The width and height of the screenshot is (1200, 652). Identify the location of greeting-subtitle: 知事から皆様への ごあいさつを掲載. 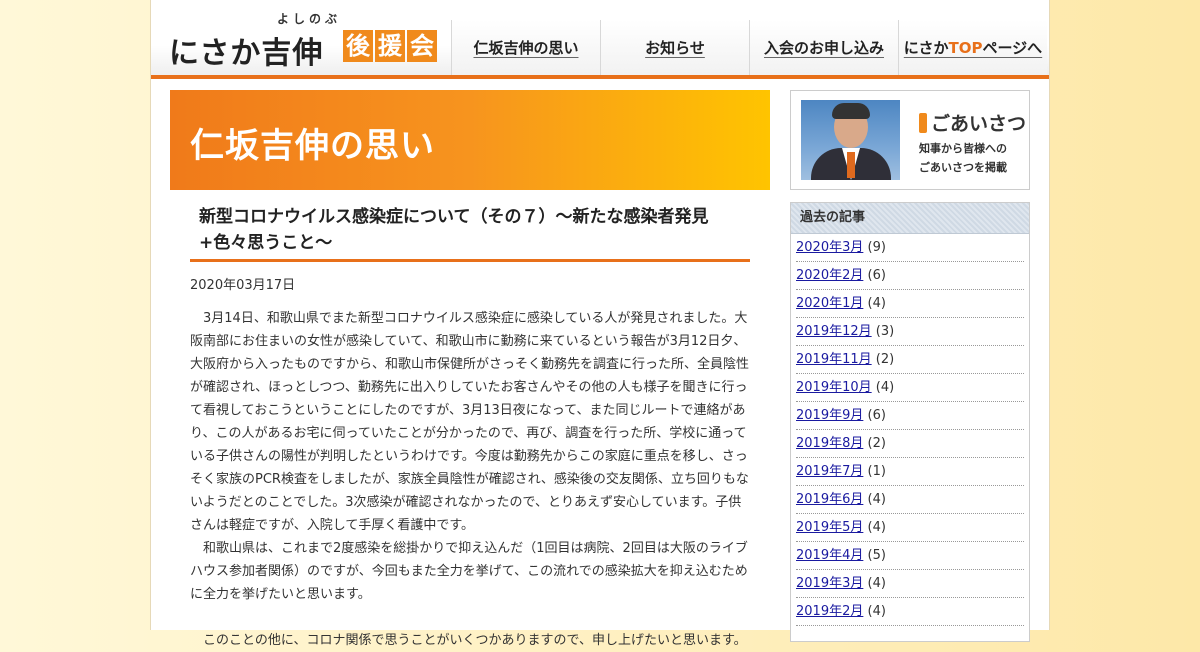
(963, 158).